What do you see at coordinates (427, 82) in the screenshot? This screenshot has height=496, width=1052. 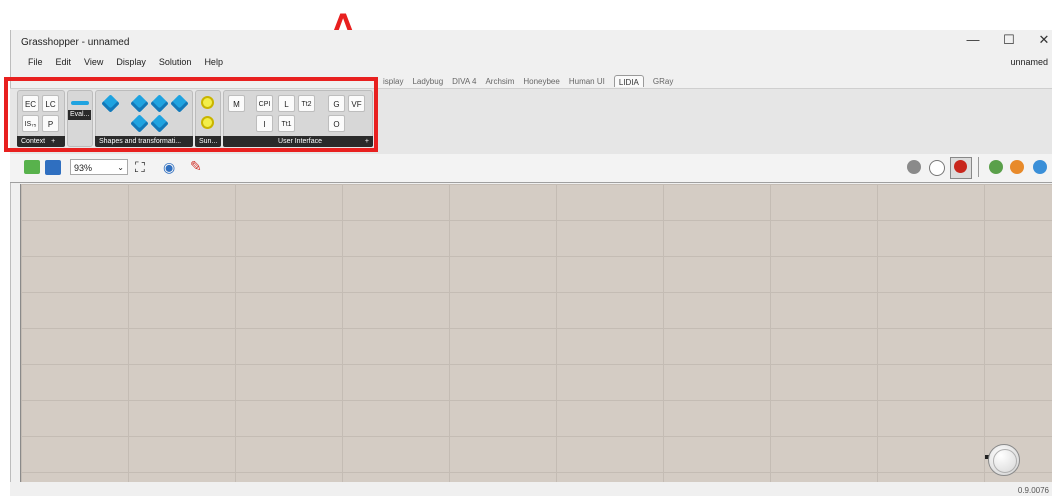 I see `tab-ladybug: Ladybug` at bounding box center [427, 82].